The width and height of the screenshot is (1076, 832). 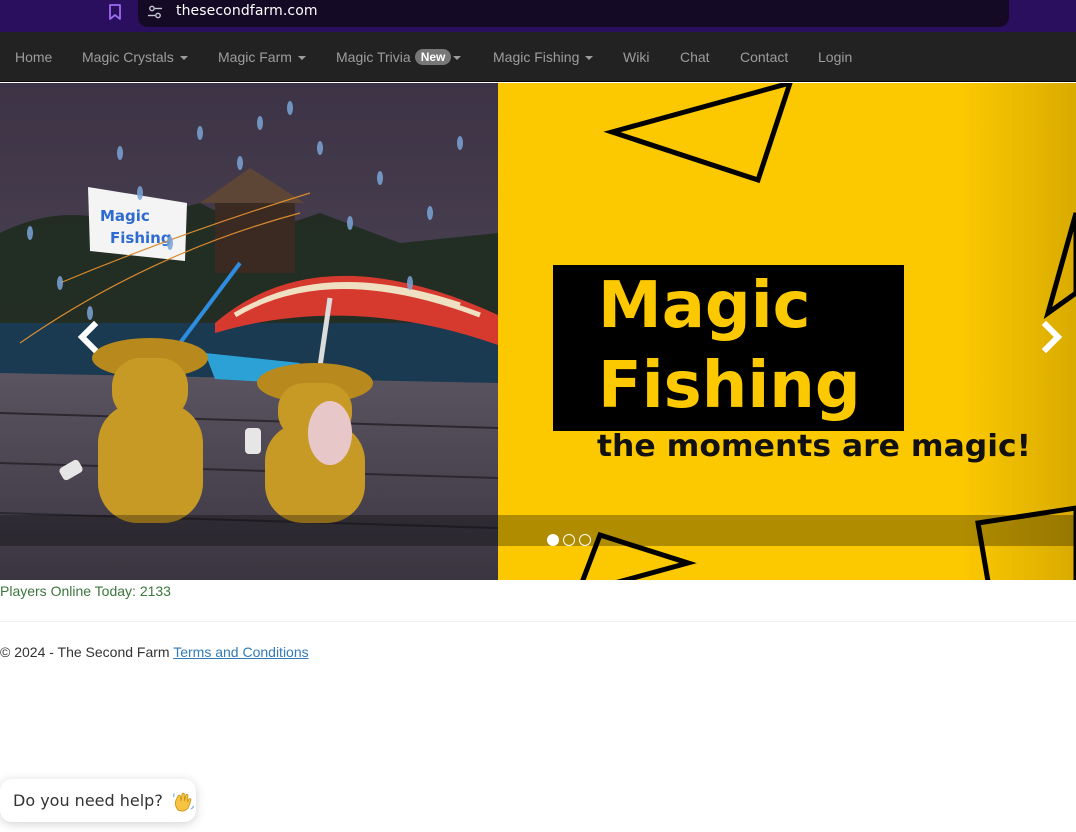 What do you see at coordinates (85, 591) in the screenshot?
I see `players-online-text: Players Online Today: 2133` at bounding box center [85, 591].